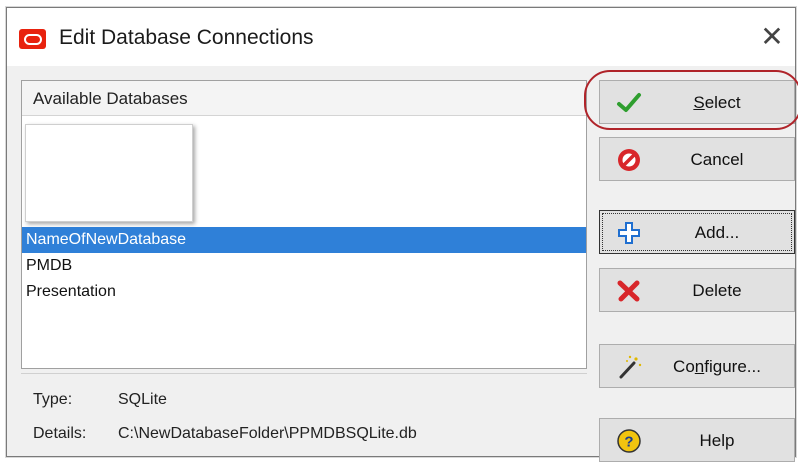 The width and height of the screenshot is (798, 462). Describe the element at coordinates (304, 292) in the screenshot. I see `list-item: Presentation` at that location.